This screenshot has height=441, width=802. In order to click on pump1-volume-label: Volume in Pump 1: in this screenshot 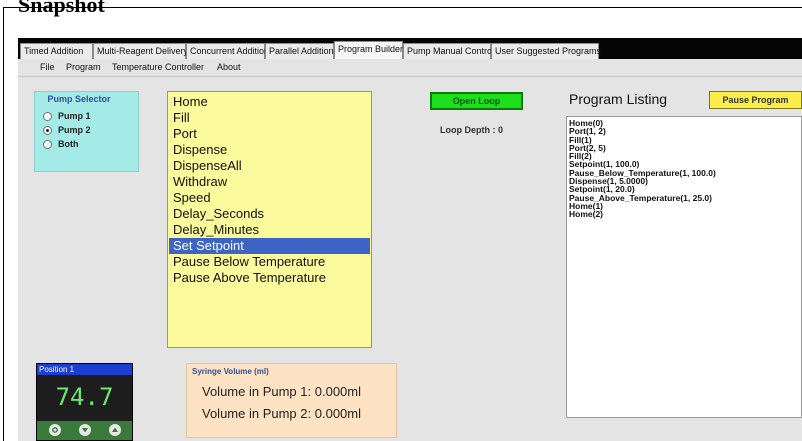, I will do `click(257, 391)`.